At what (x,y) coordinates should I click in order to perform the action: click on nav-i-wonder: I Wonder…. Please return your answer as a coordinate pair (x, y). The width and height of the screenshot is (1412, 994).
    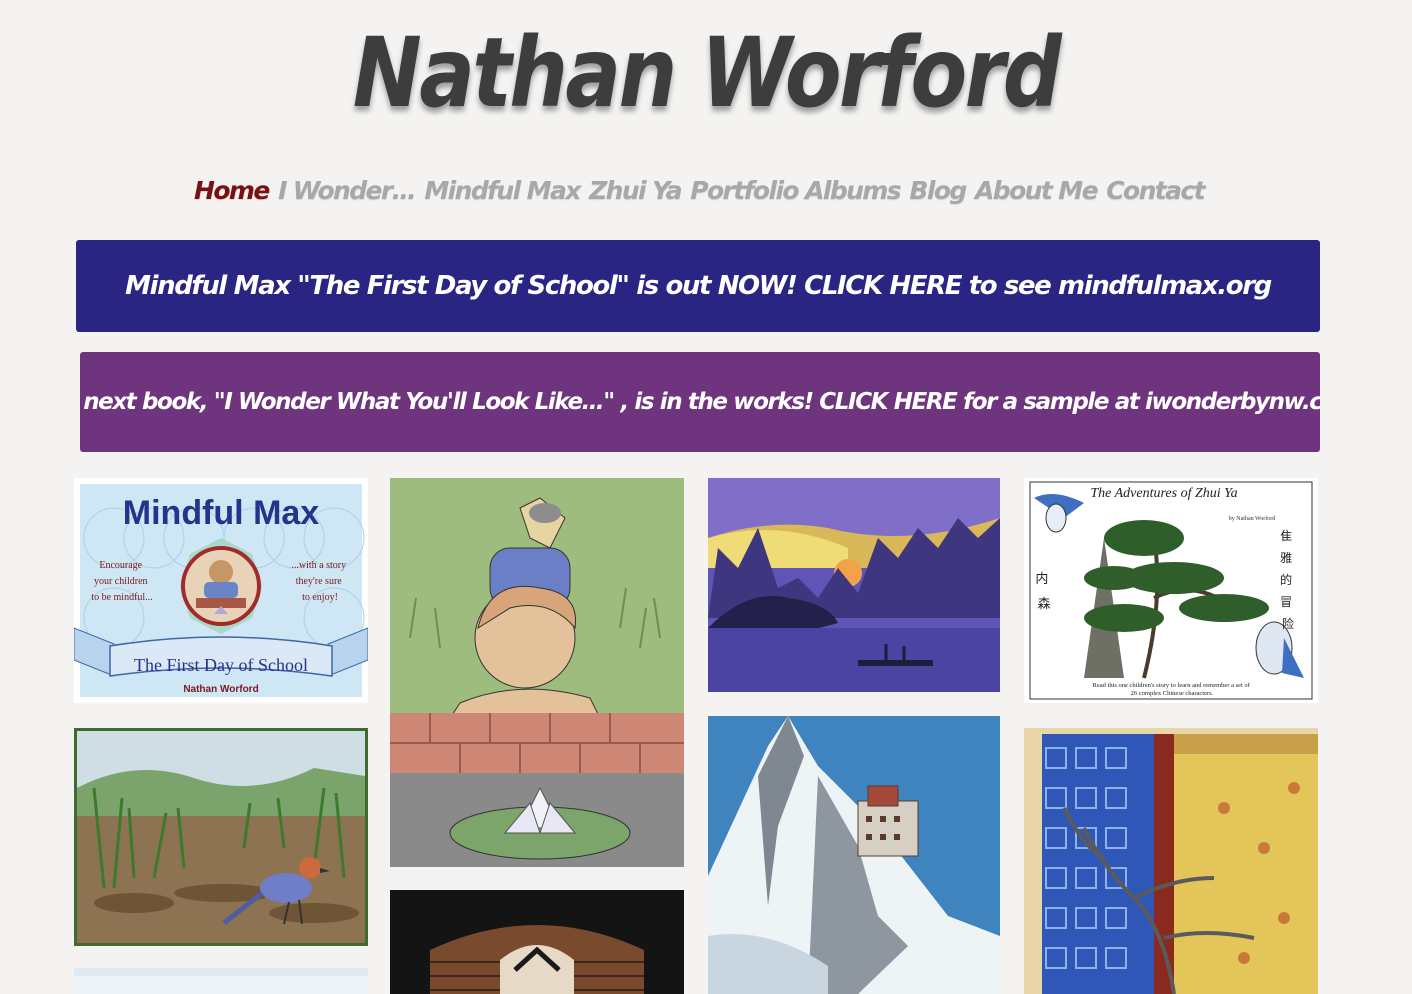
    Looking at the image, I should click on (347, 190).